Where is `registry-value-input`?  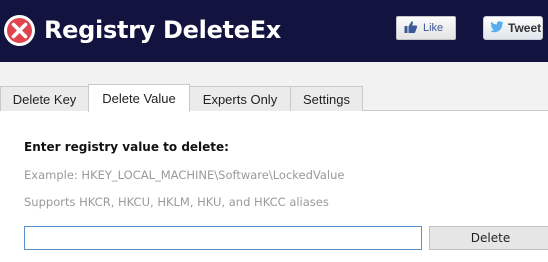
registry-value-input is located at coordinates (223, 238).